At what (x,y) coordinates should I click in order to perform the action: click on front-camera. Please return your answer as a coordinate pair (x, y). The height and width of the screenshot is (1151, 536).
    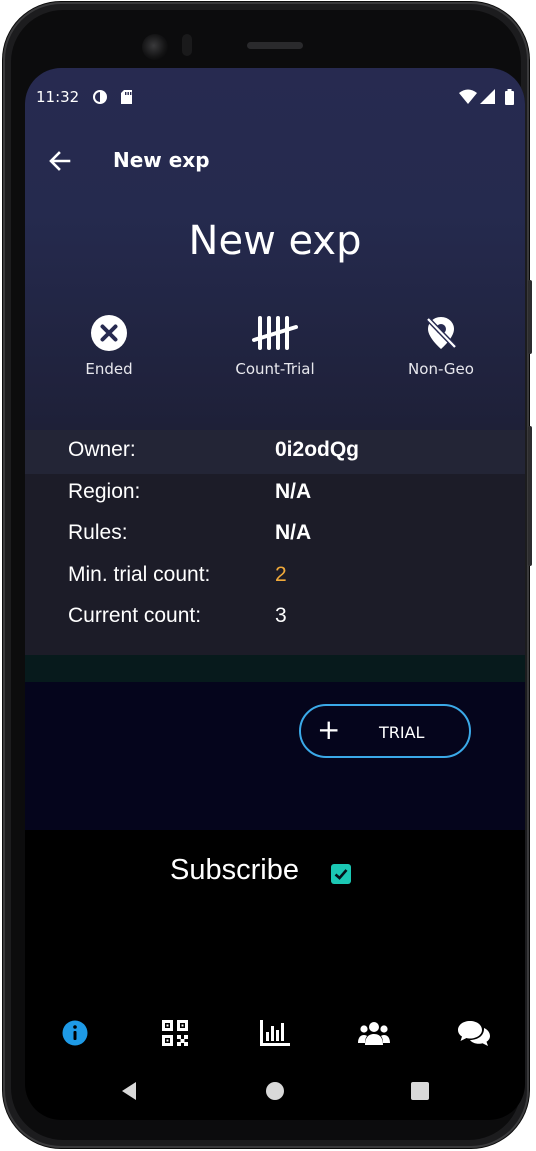
    Looking at the image, I should click on (155, 47).